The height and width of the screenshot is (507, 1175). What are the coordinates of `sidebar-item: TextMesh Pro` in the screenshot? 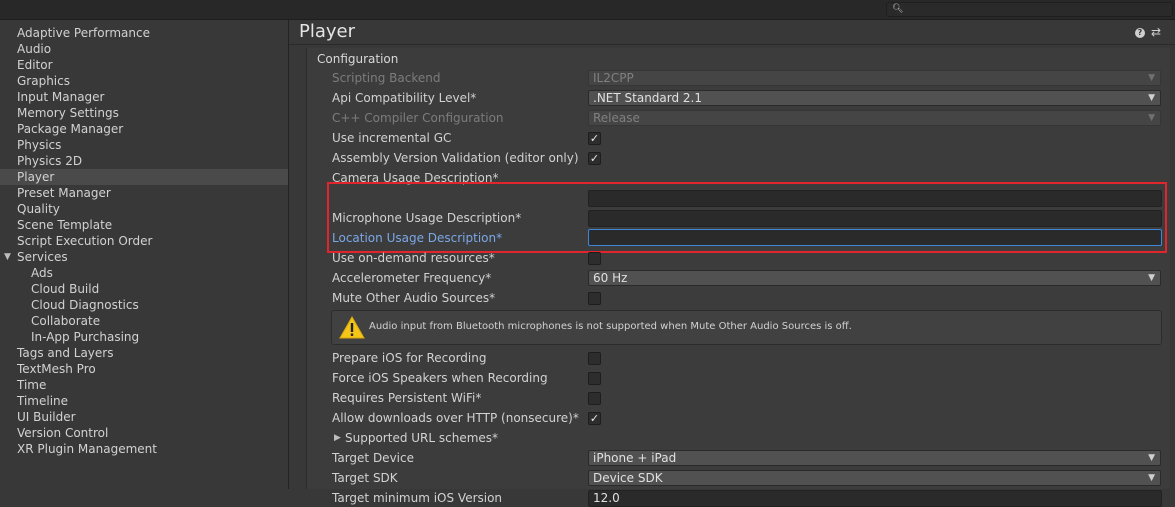 It's located at (144, 369).